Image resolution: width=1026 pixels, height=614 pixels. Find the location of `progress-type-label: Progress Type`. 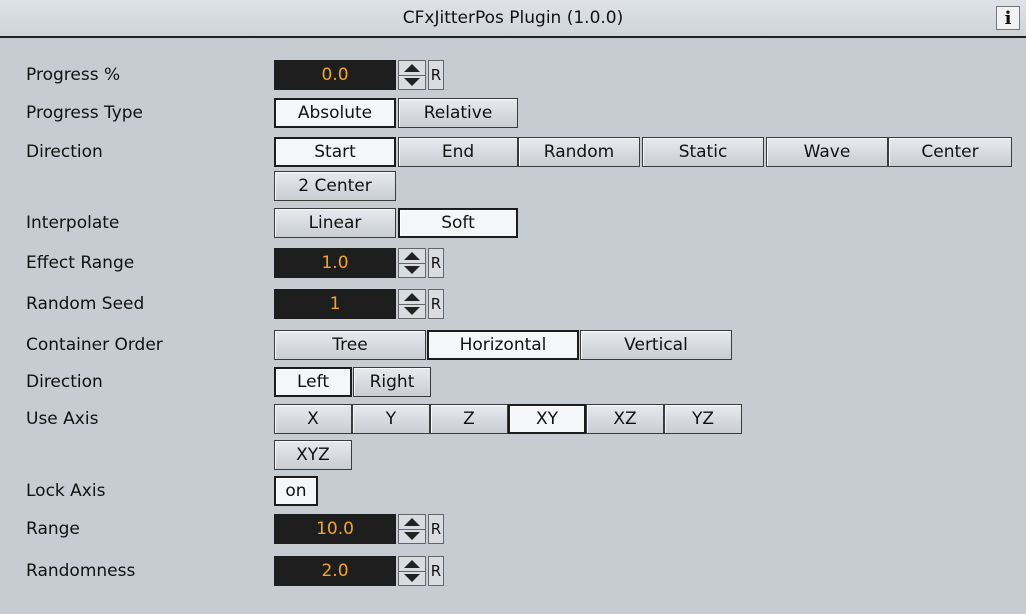

progress-type-label: Progress Type is located at coordinates (84, 113).